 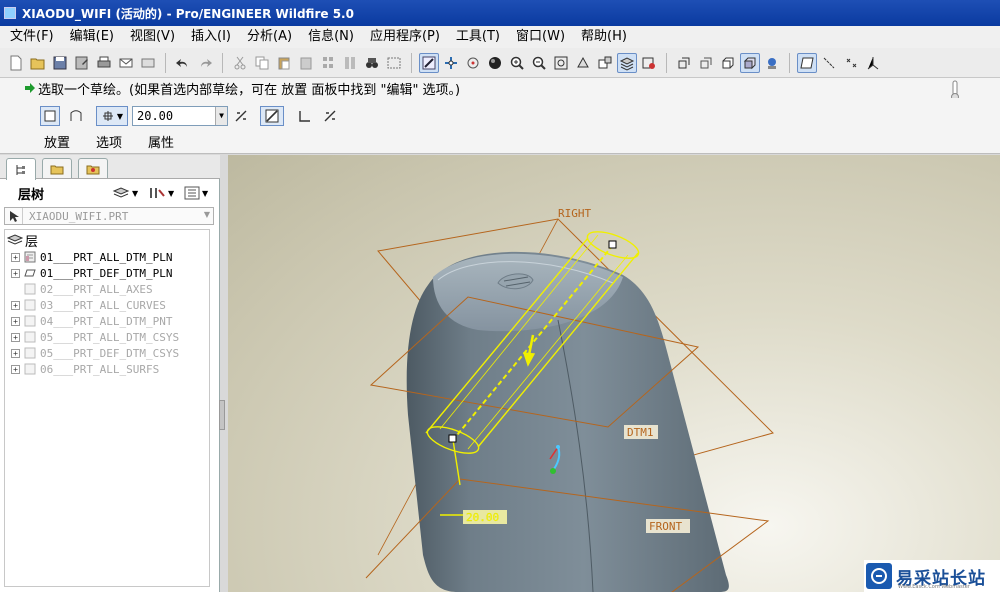 I want to click on layer-item: + 05___PRT_DEF_DTM_CSYS, so click(x=95, y=353).